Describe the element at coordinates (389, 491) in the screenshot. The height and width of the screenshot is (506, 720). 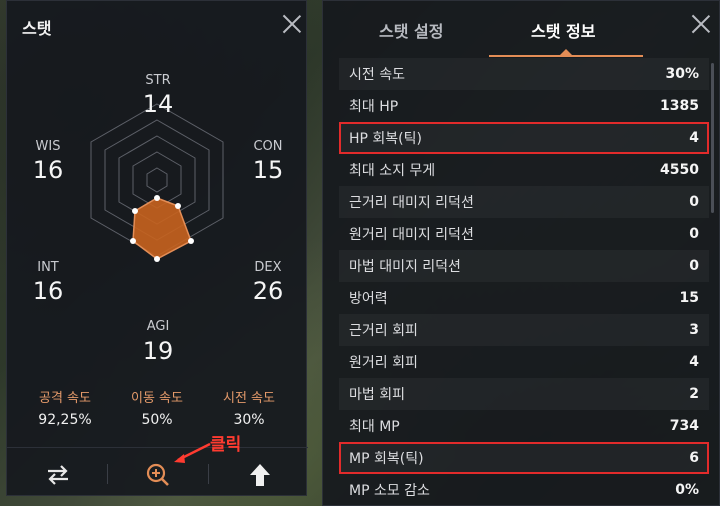
I see `row-name: MP 소모 감소` at that location.